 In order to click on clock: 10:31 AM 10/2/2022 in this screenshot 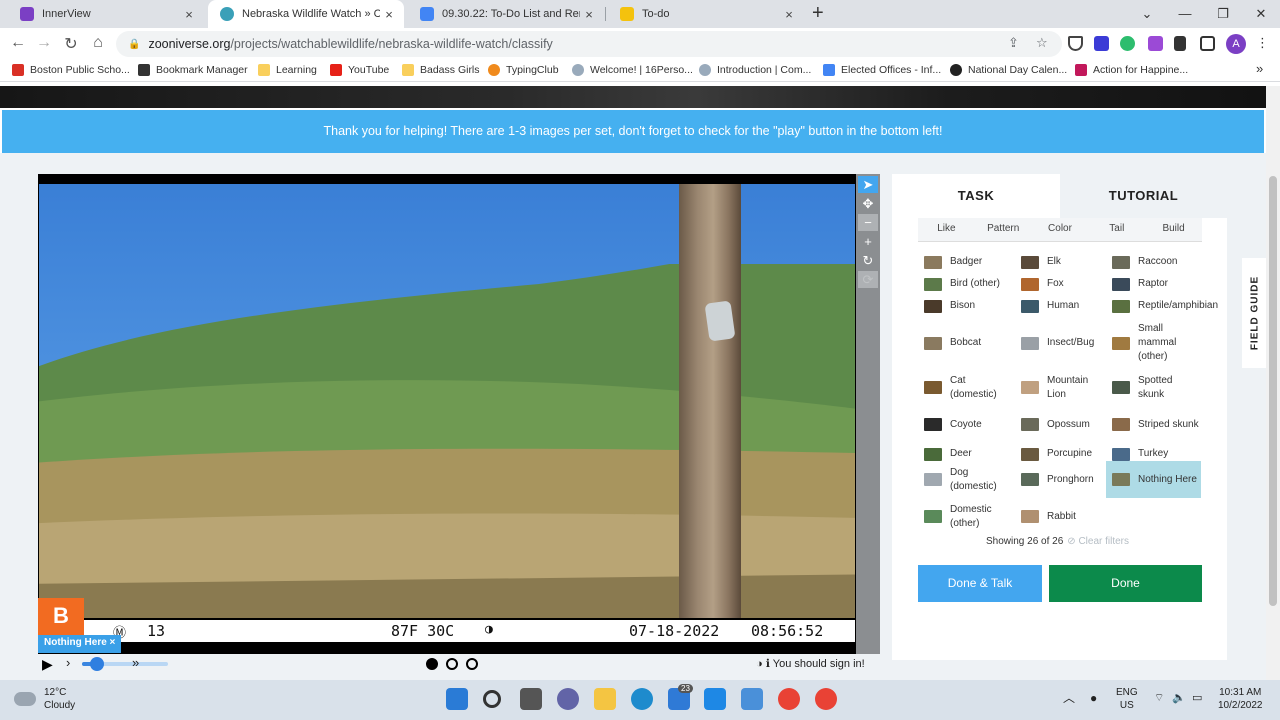, I will do `click(1240, 699)`.